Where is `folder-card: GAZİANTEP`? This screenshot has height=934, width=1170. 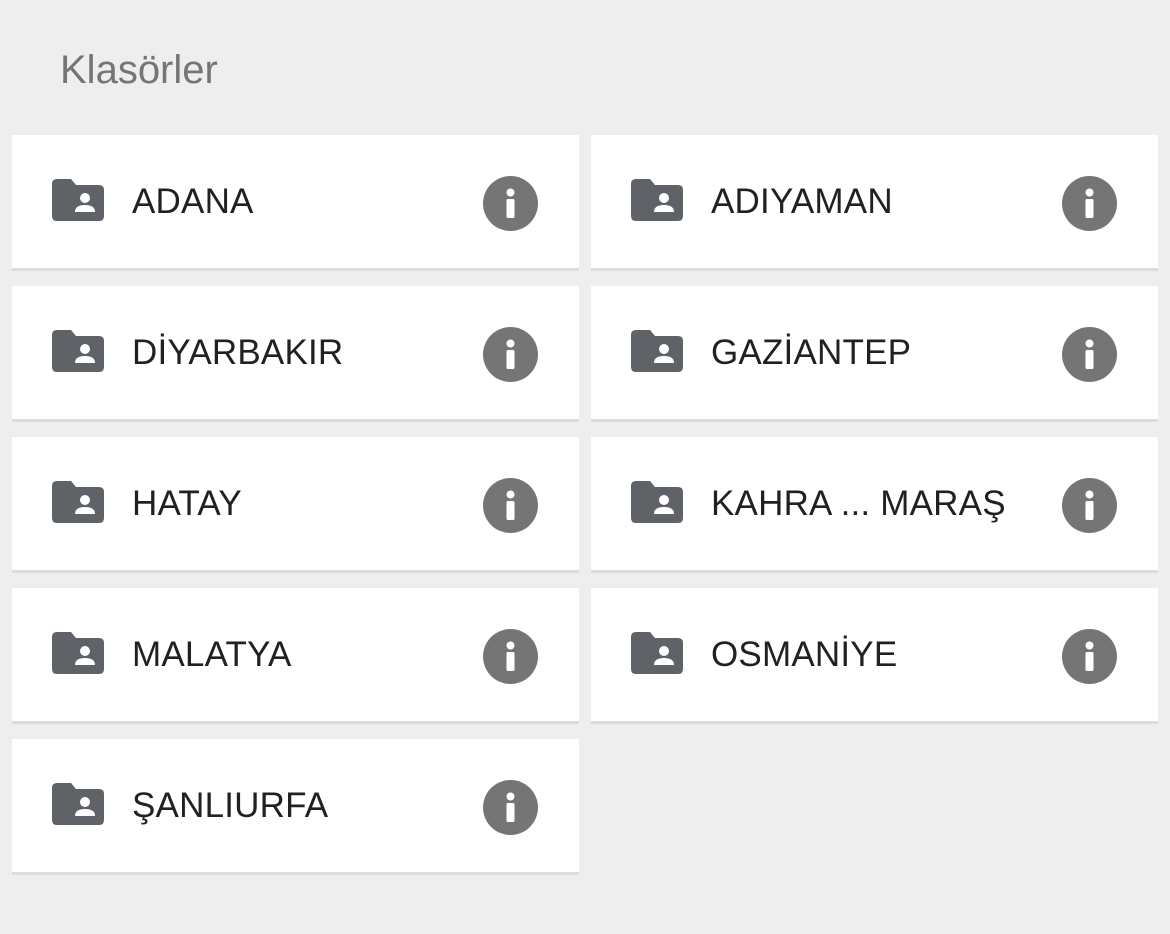 folder-card: GAZİANTEP is located at coordinates (874, 354).